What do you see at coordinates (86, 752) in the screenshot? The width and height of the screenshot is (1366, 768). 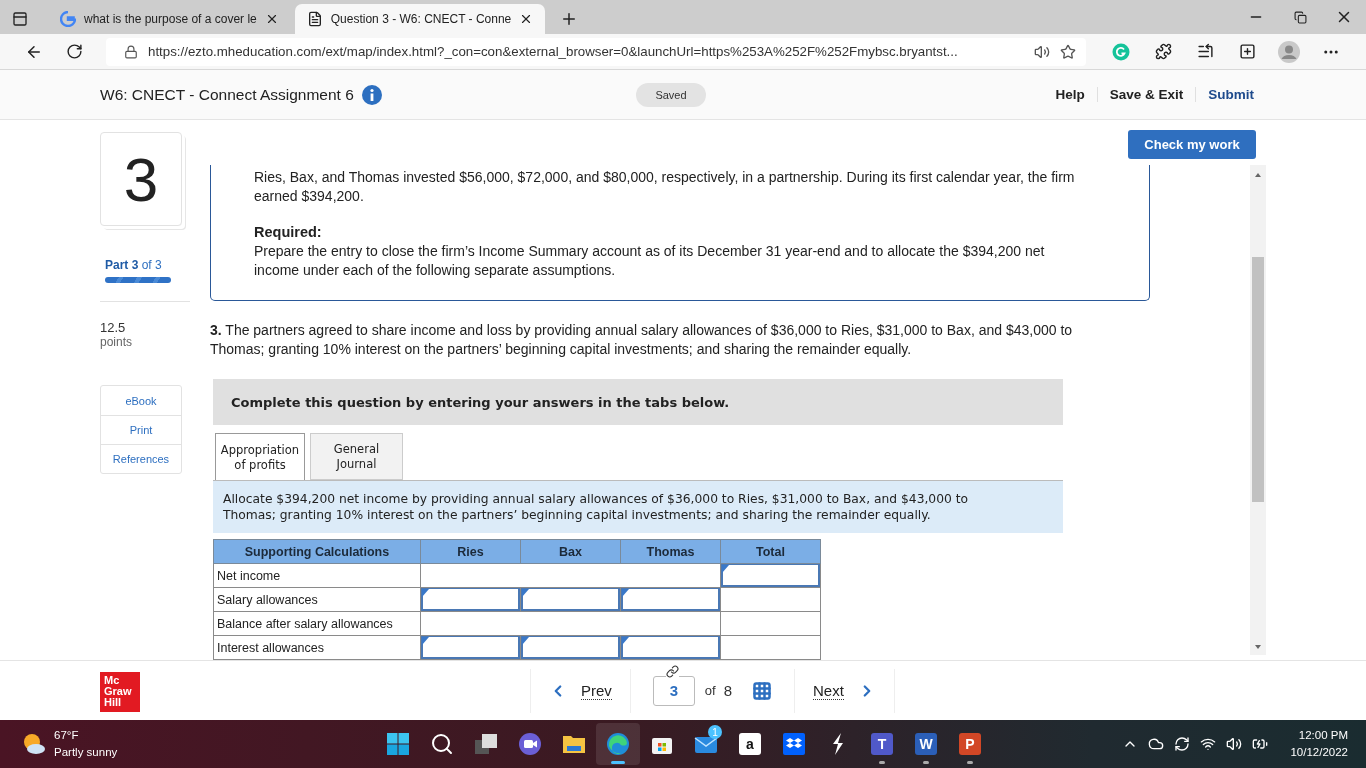 I see `weather-condition: Partly sunny` at bounding box center [86, 752].